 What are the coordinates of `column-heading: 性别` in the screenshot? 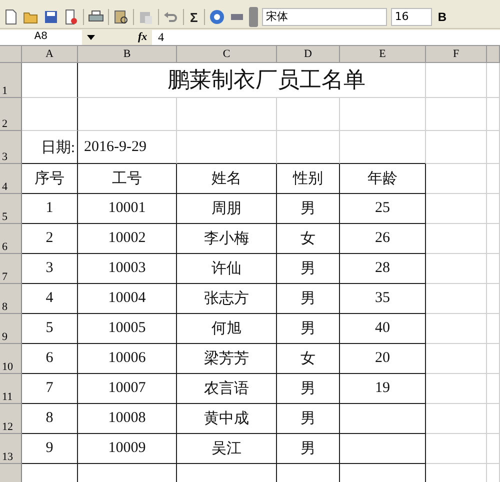 It's located at (308, 179).